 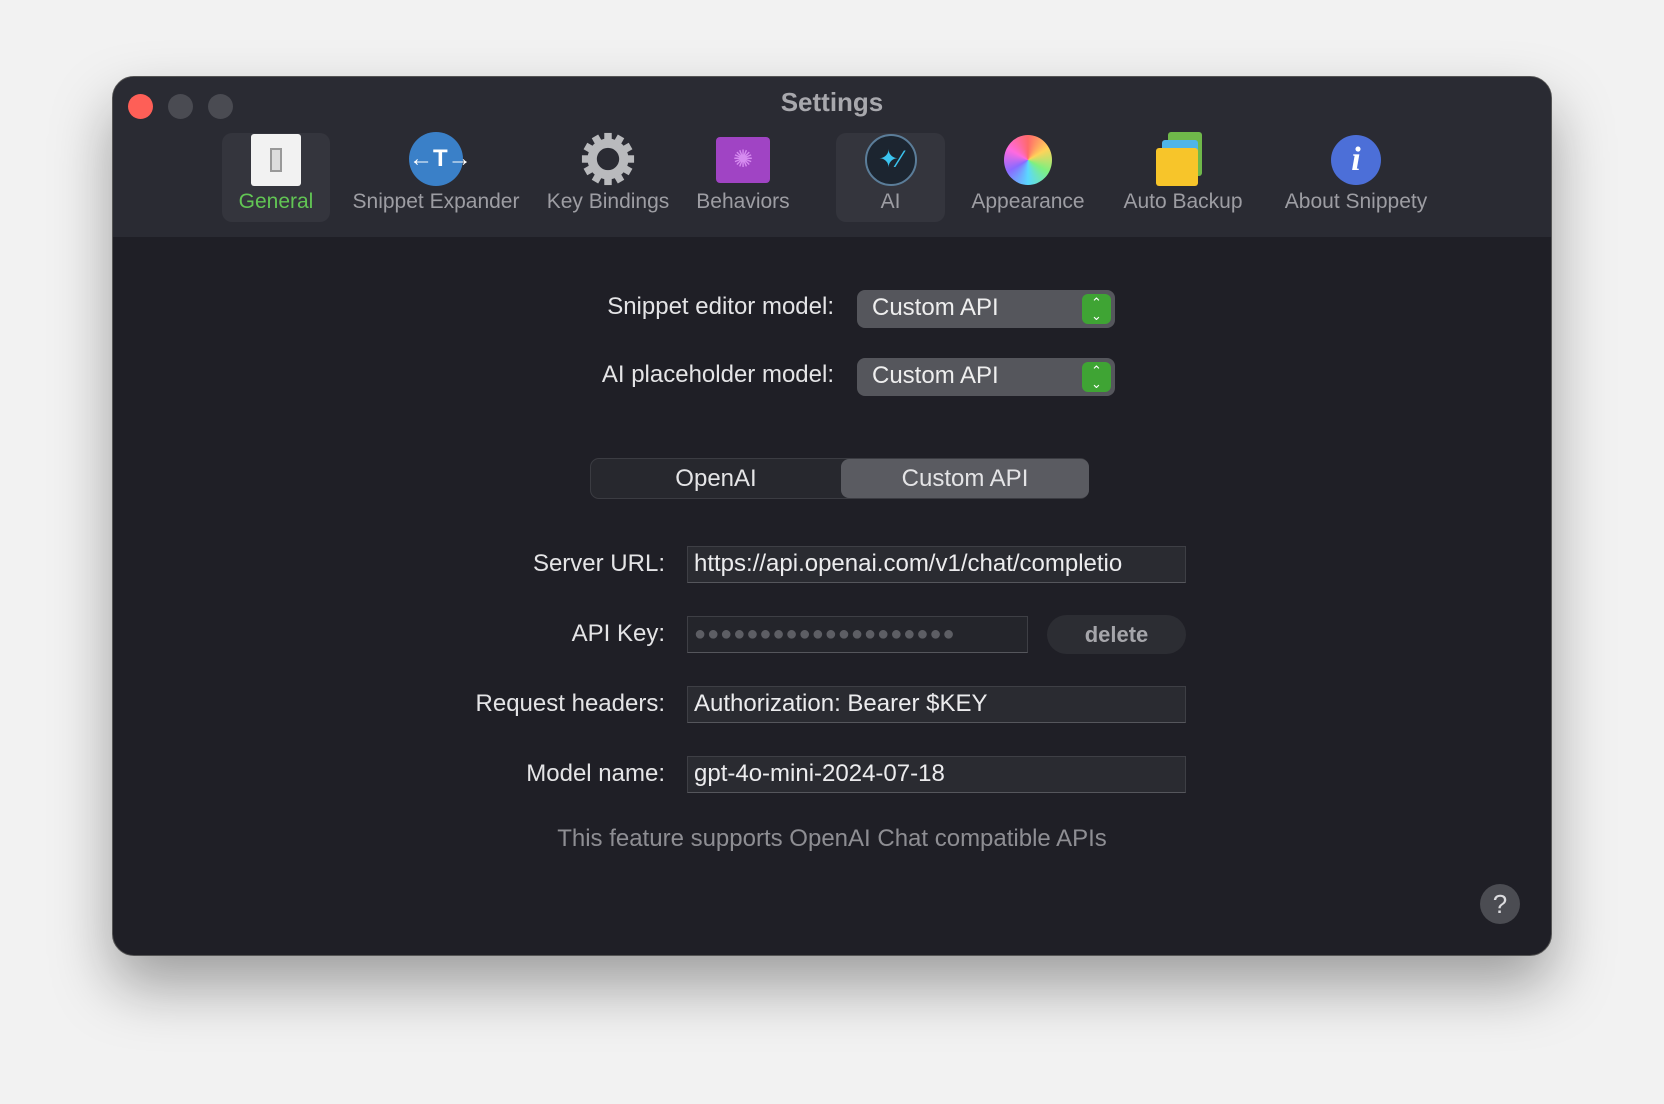 I want to click on tab-general: General, so click(x=276, y=177).